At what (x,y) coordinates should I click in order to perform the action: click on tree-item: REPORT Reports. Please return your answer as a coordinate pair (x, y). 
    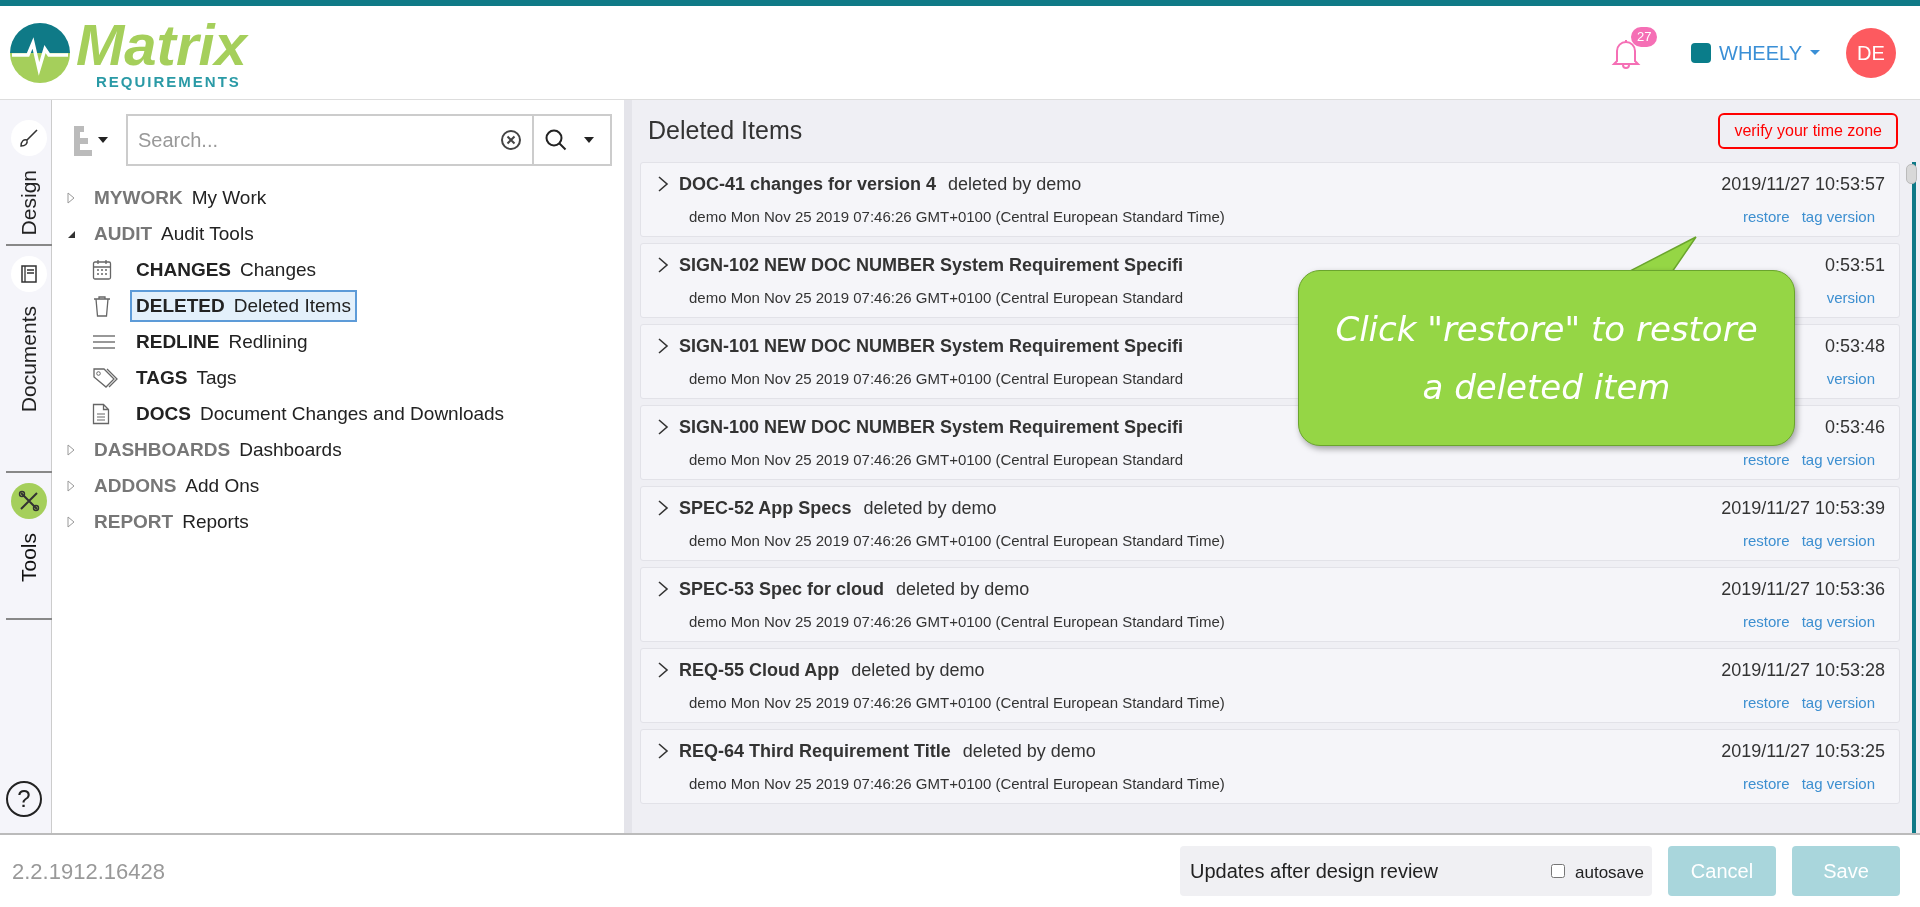
    Looking at the image, I should click on (171, 522).